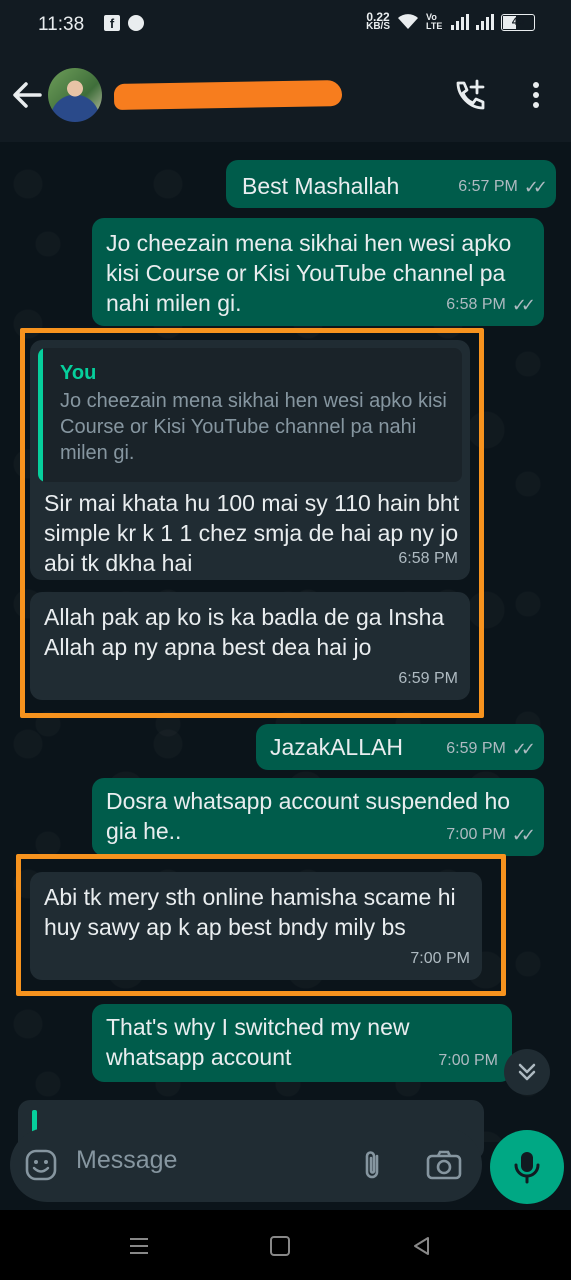  Describe the element at coordinates (460, 22) in the screenshot. I see `signal-icon` at that location.